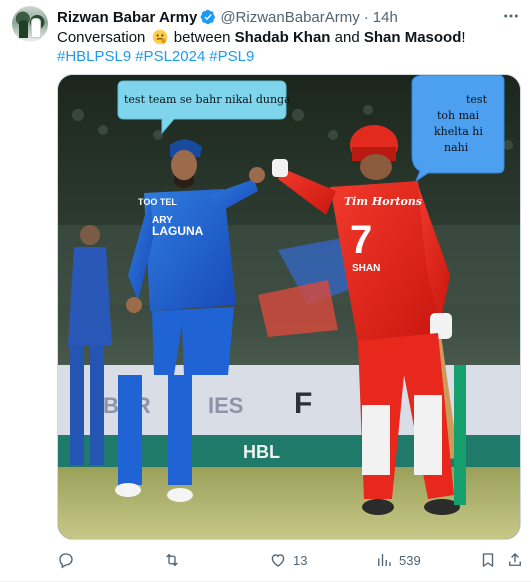 The height and width of the screenshot is (582, 531). Describe the element at coordinates (282, 37) in the screenshot. I see `player-name-one: Shadab Khan` at that location.